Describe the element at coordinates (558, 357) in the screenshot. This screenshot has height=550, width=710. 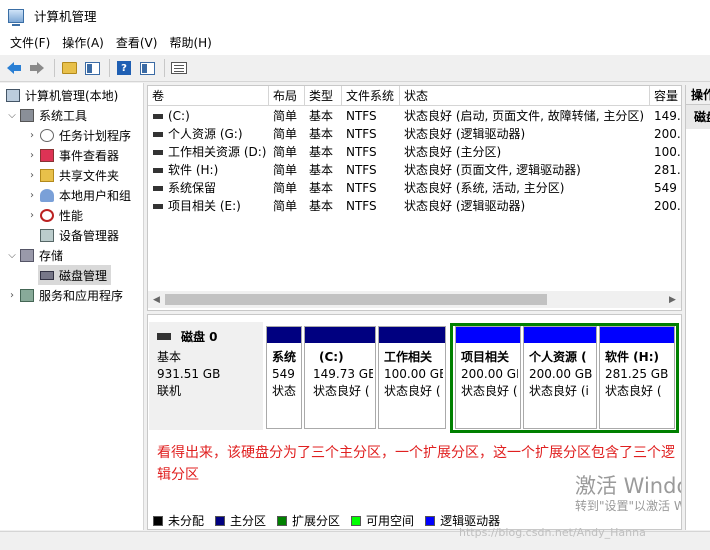
I see `partition-name: 个人资源 (` at that location.